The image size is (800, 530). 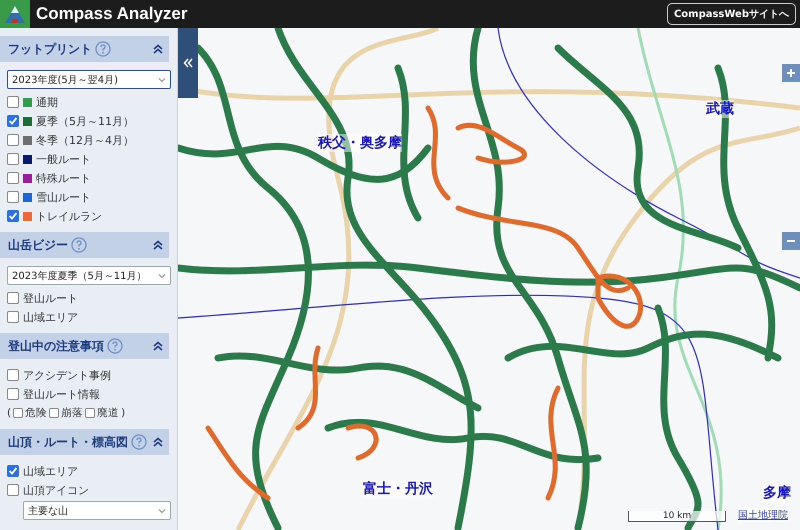 I want to click on checkbox-label: 山頂アイコン, so click(x=56, y=490).